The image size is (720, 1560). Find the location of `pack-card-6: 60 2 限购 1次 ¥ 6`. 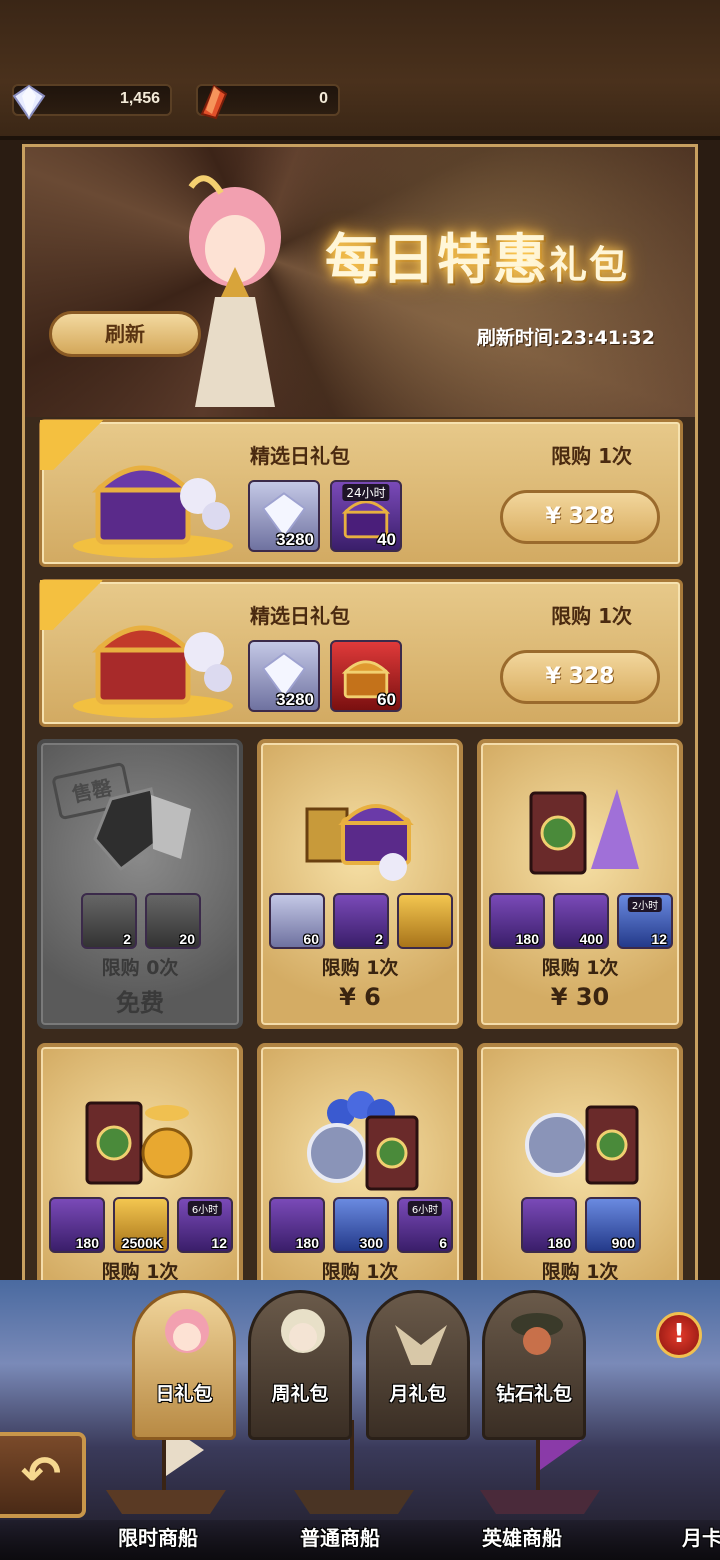

pack-card-6: 60 2 限购 1次 ¥ 6 is located at coordinates (360, 884).